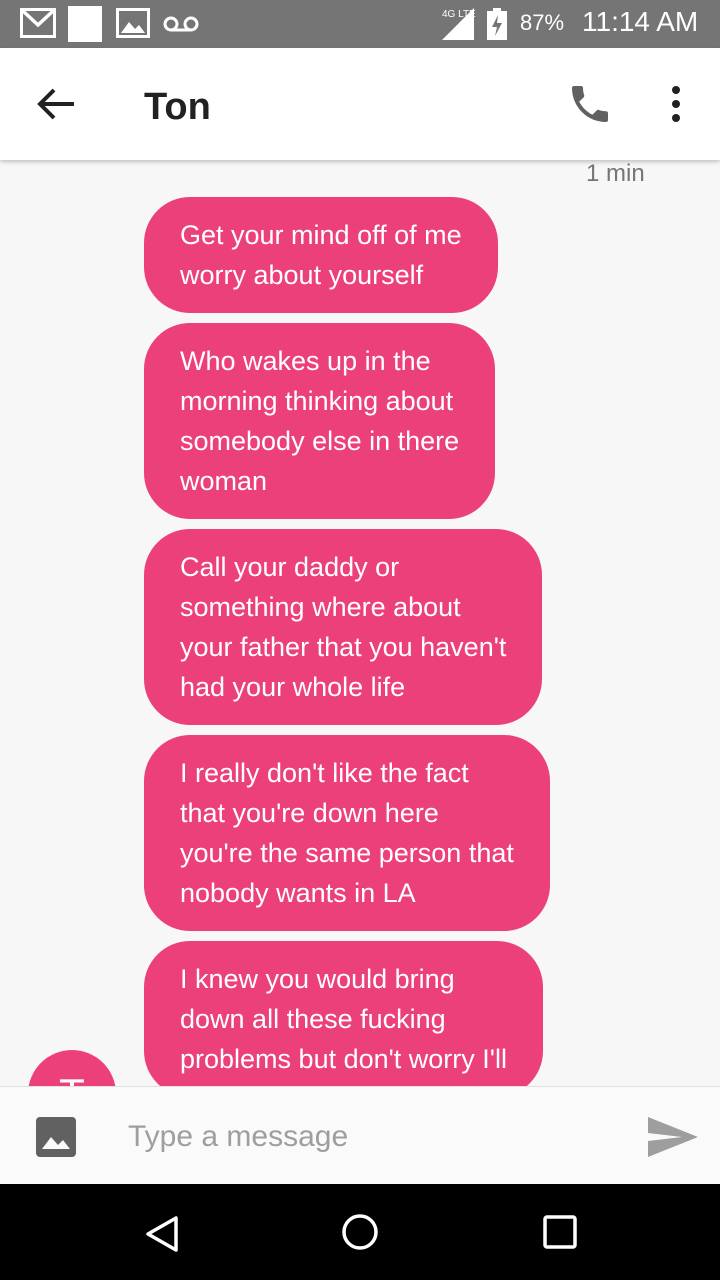 The image size is (720, 1280). What do you see at coordinates (640, 21) in the screenshot?
I see `clock: 11:14 AM` at bounding box center [640, 21].